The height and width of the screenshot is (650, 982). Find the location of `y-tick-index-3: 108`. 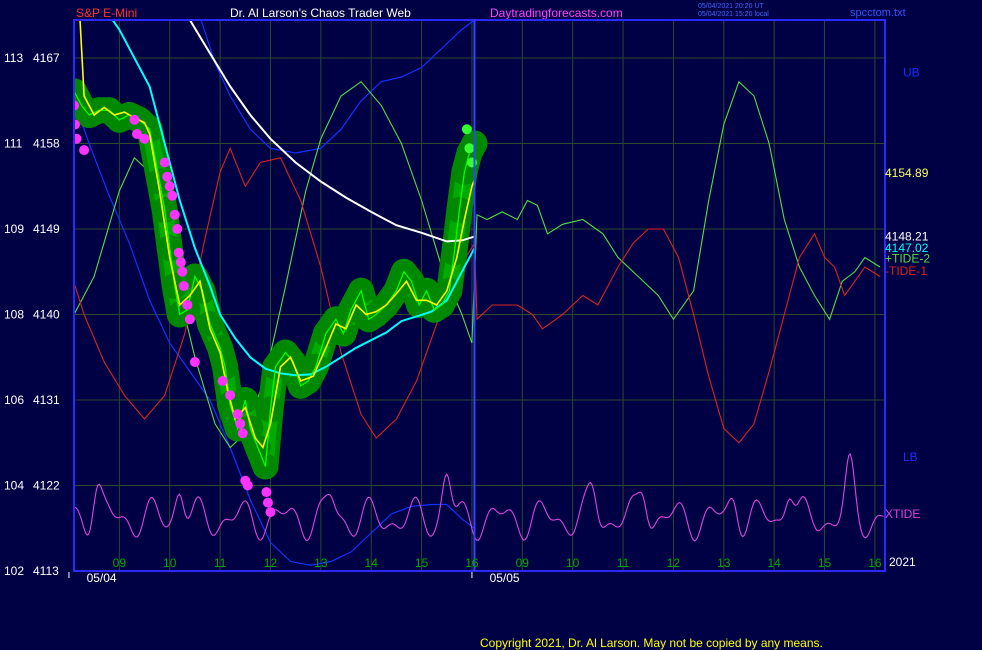

y-tick-index-3: 108 is located at coordinates (14, 315).